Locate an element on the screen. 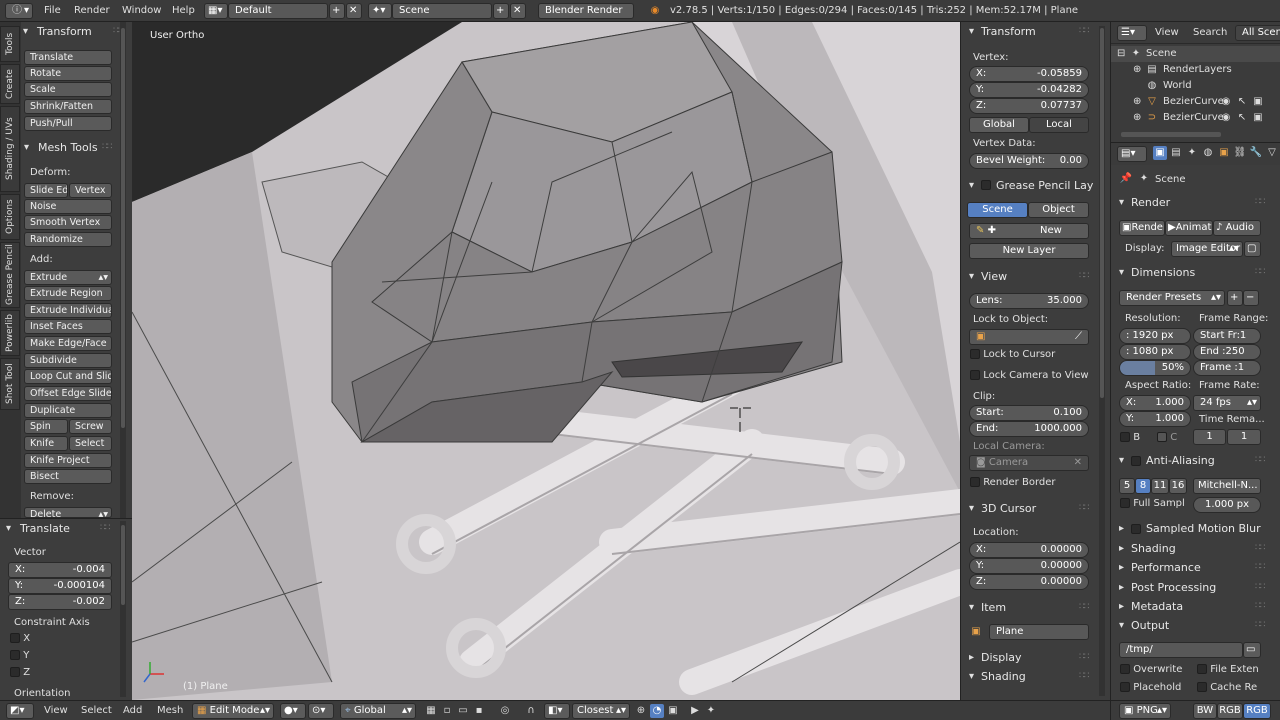  output-path-field: /tmp/ is located at coordinates (1181, 650).